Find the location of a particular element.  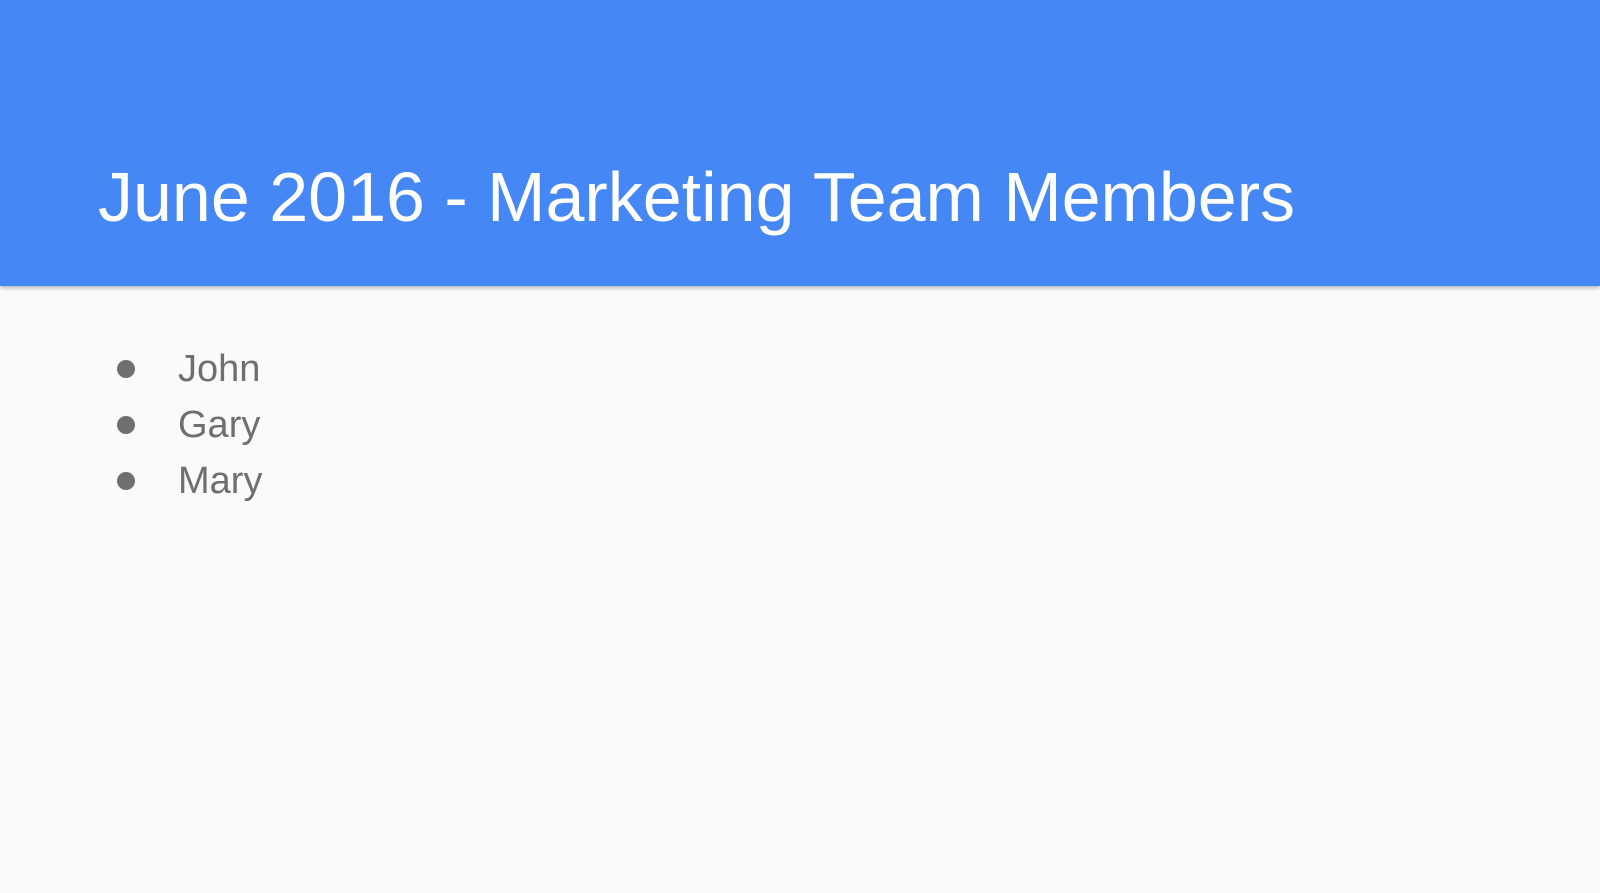

slide-title: June 2016 - Marketing Team Members is located at coordinates (697, 197).